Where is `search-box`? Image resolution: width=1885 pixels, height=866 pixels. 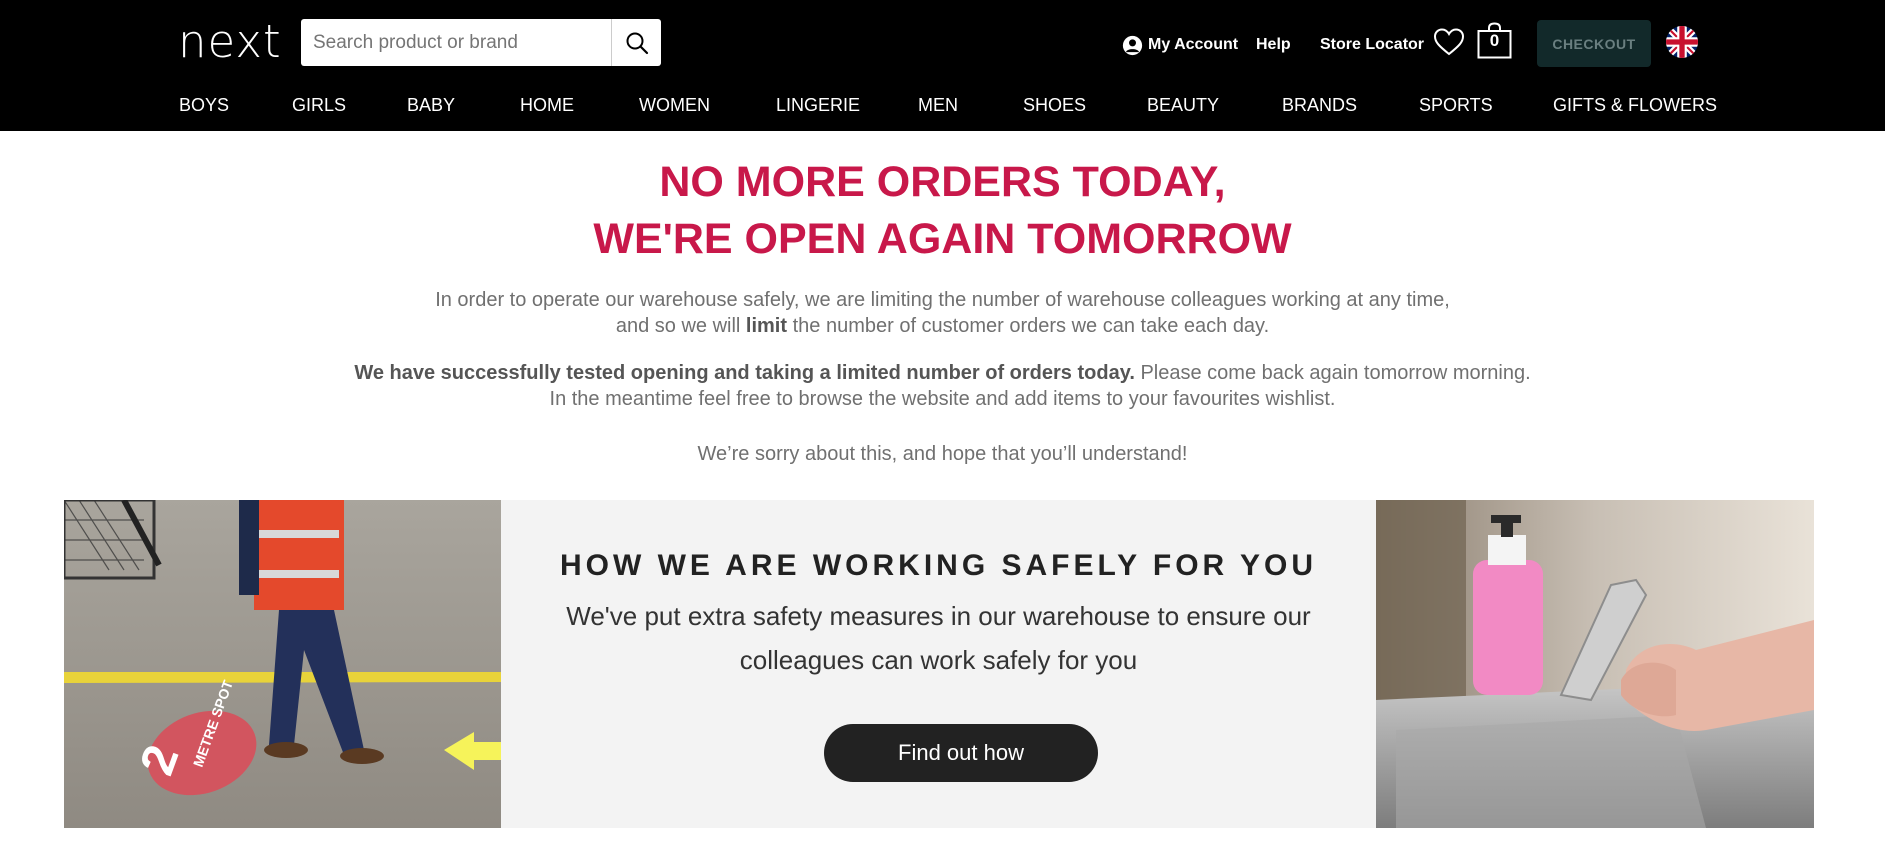 search-box is located at coordinates (481, 42).